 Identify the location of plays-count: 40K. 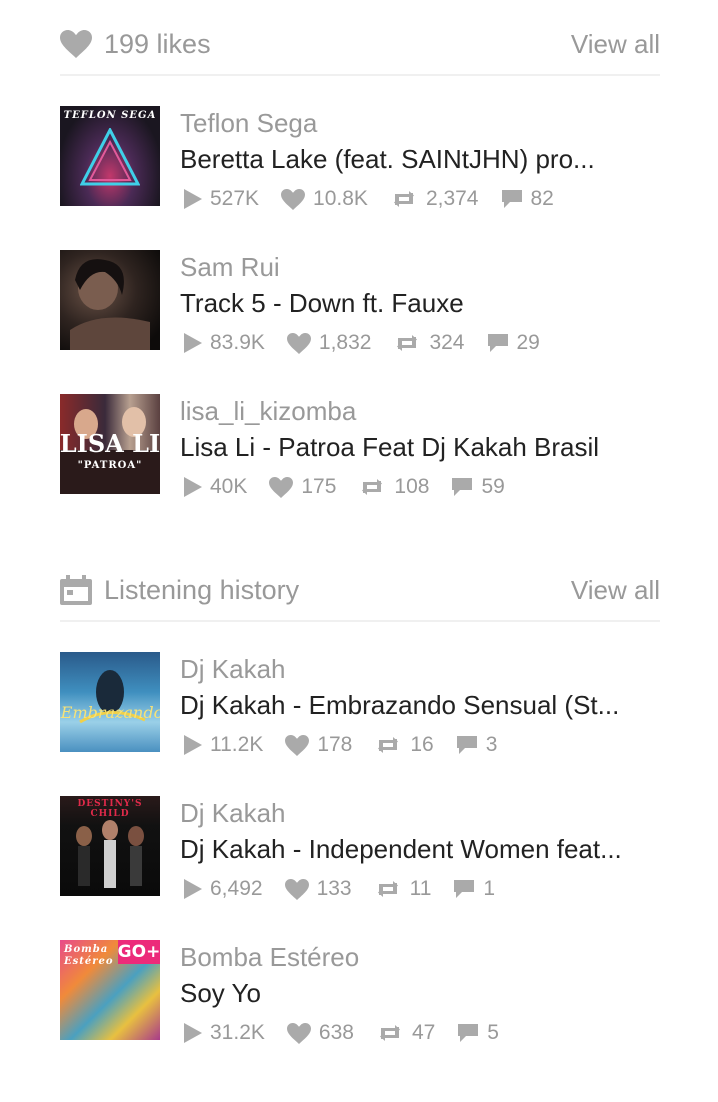
(229, 486).